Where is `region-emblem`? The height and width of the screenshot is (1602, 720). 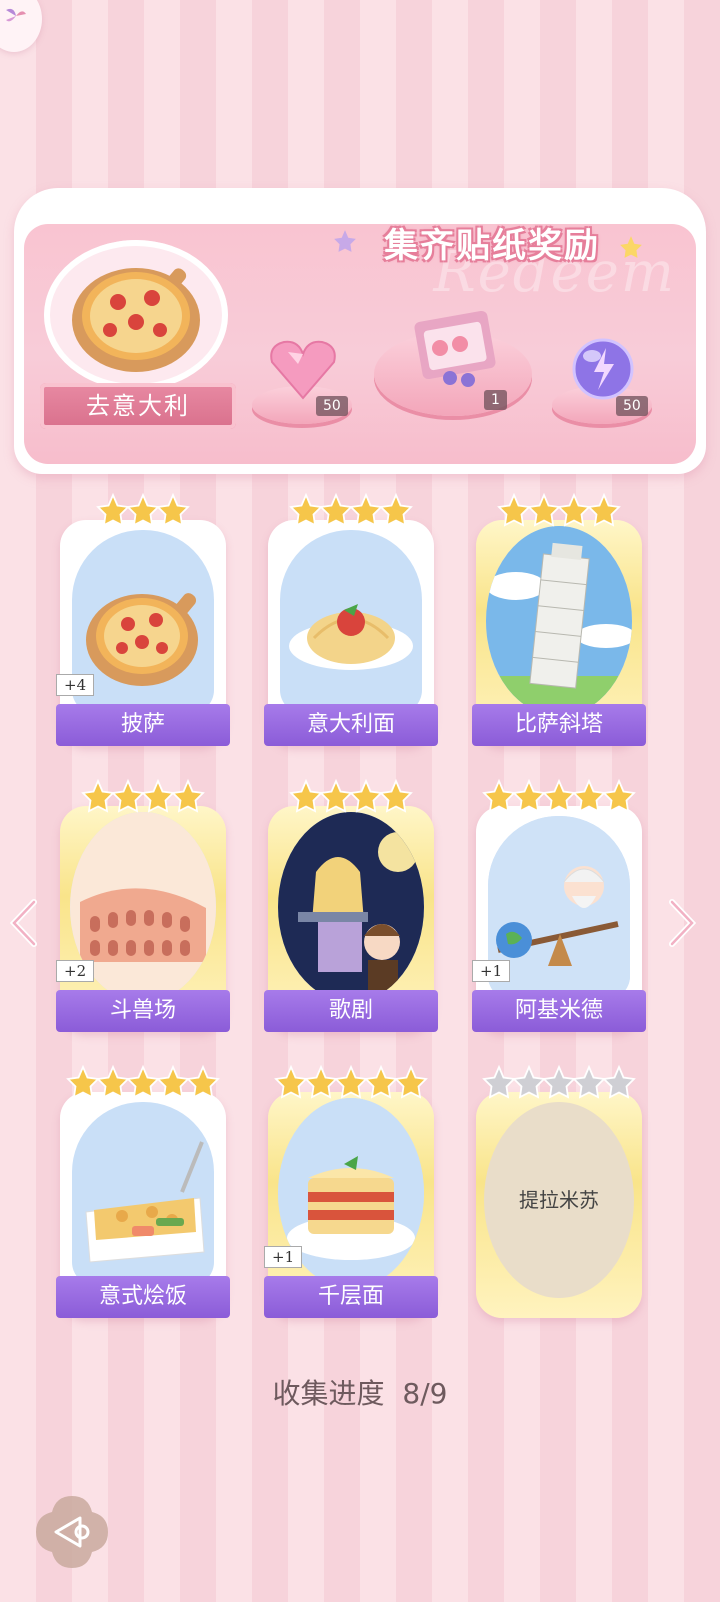 region-emblem is located at coordinates (136, 315).